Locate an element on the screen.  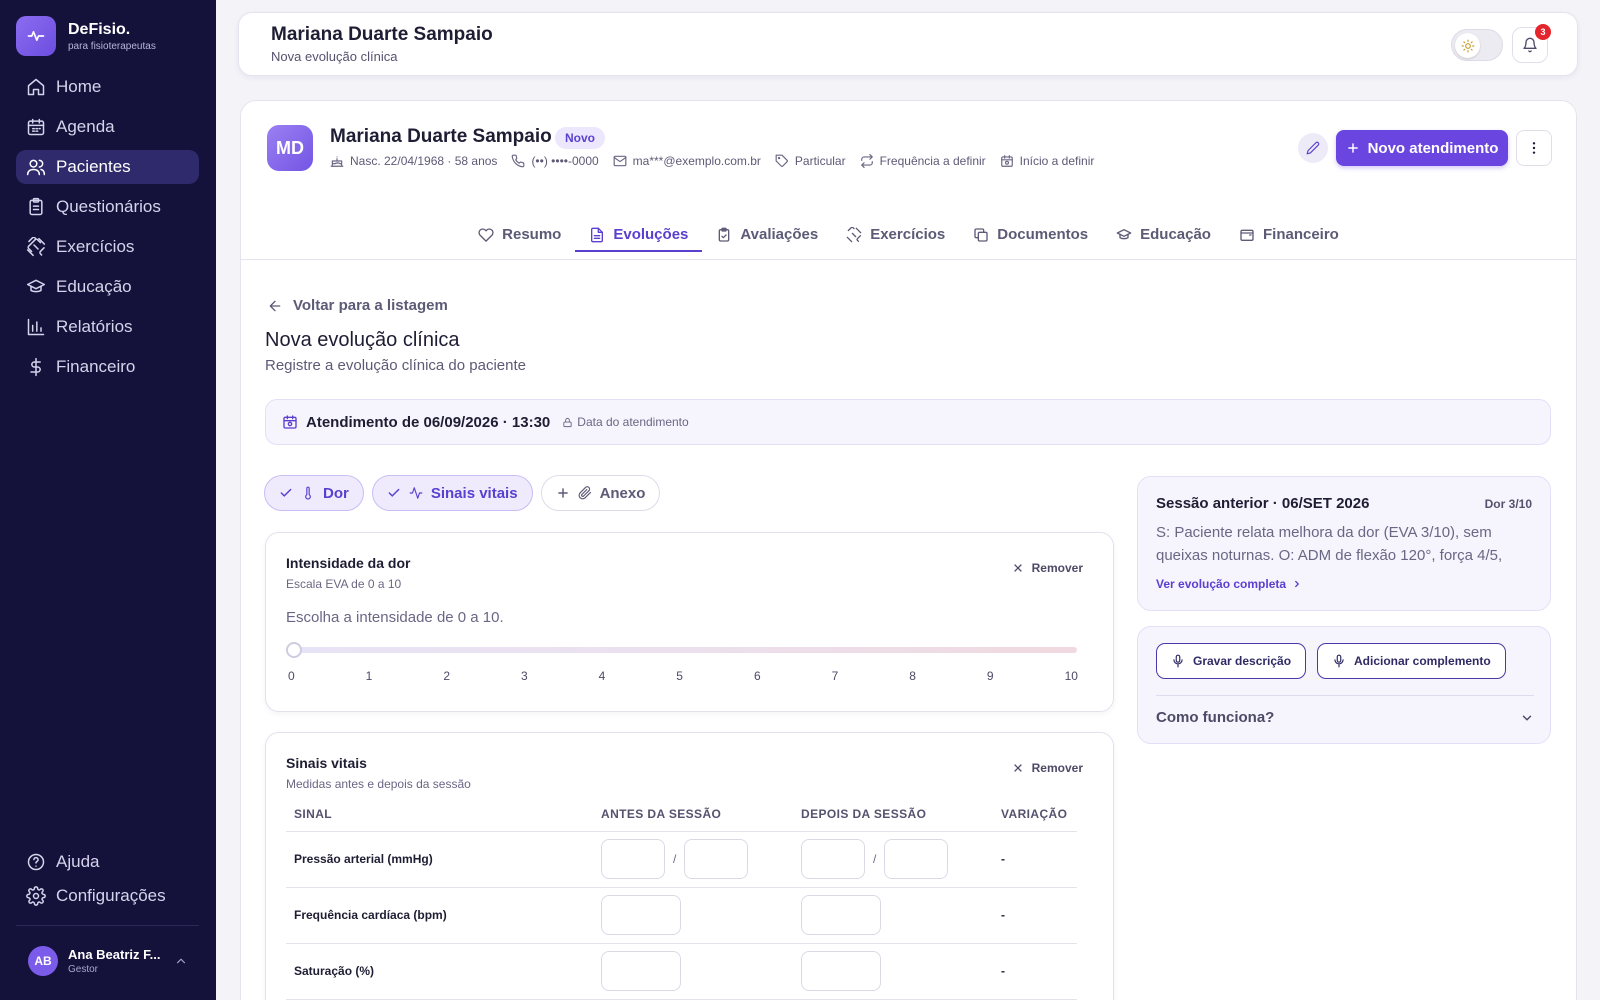
sidebar-item-relatorios: Relatórios is located at coordinates (107, 327).